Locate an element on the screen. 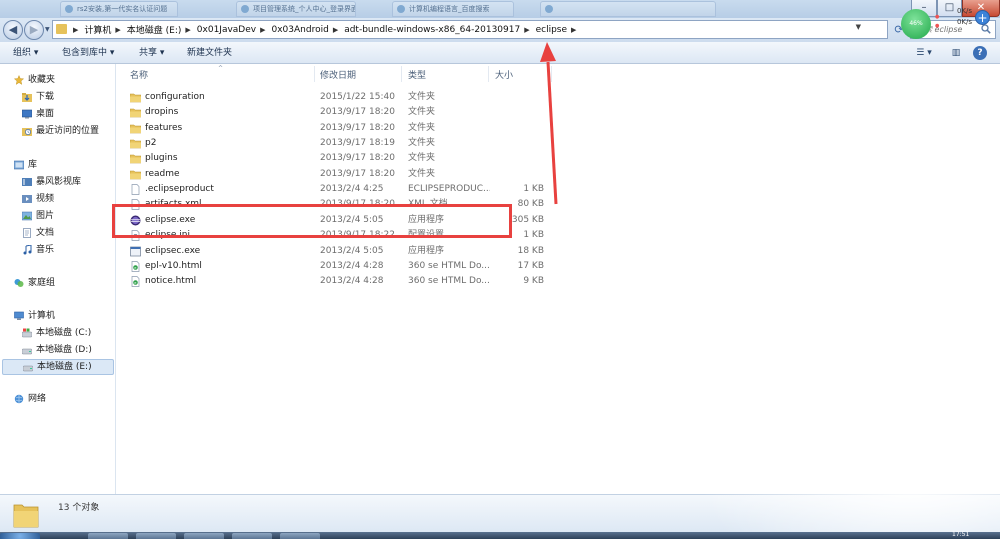 The height and width of the screenshot is (539, 1000). library-icon is located at coordinates (19, 165).